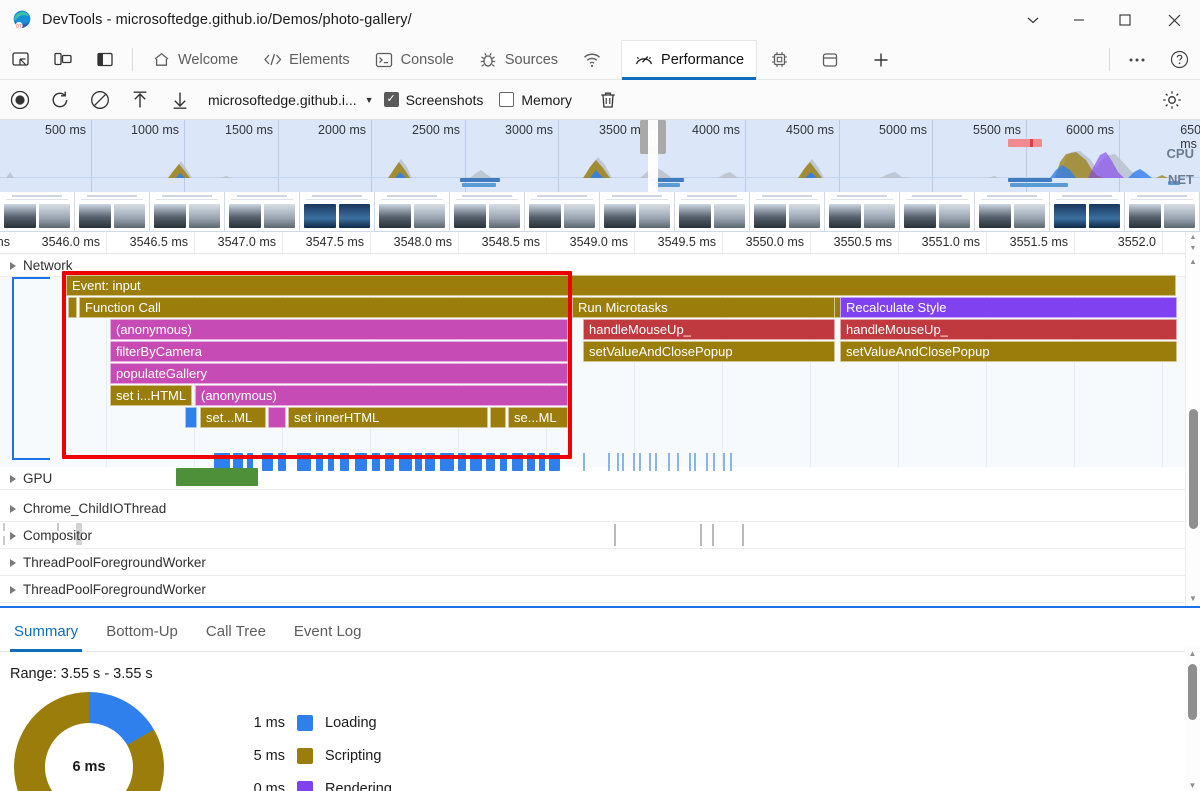 The image size is (1200, 791). I want to click on track-header: Network, so click(41, 265).